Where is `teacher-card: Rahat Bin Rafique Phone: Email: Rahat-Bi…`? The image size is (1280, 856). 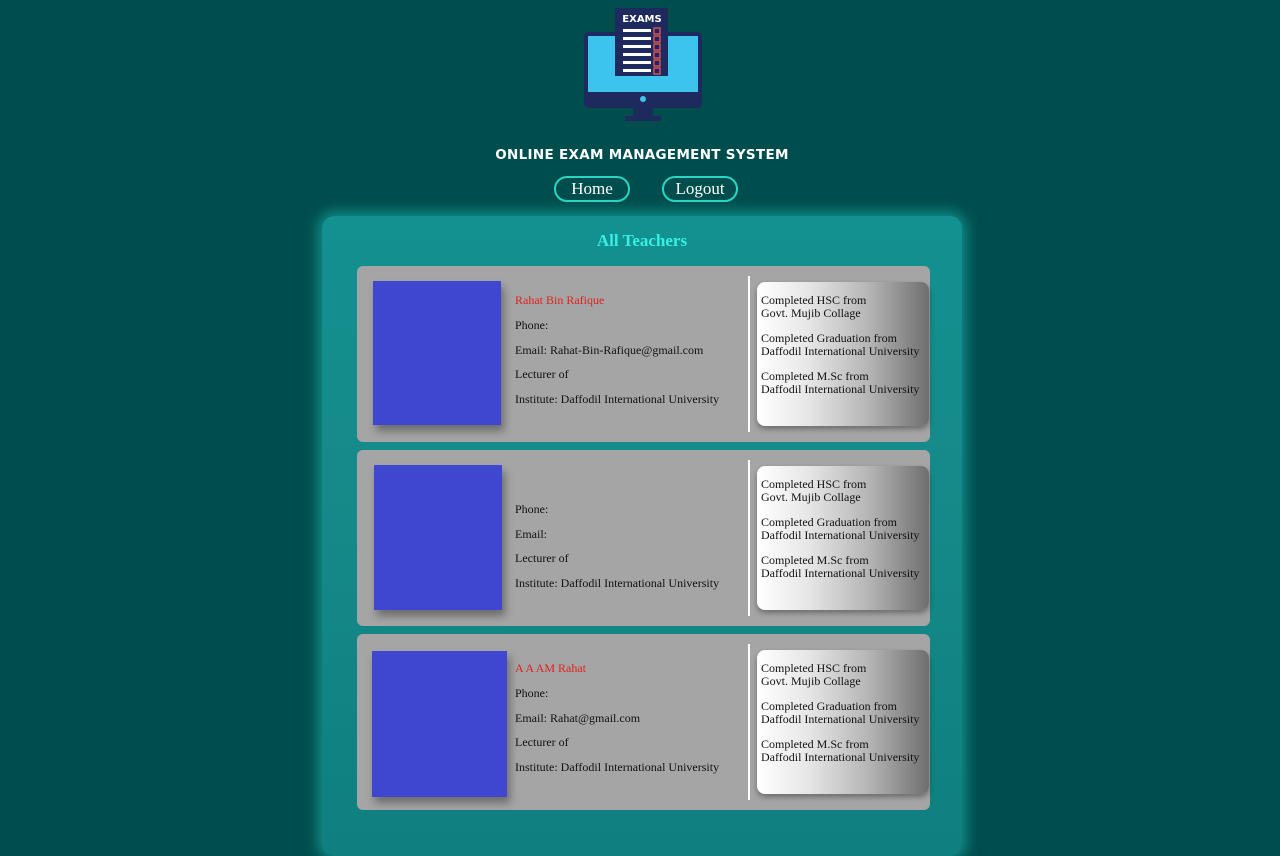
teacher-card: Rahat Bin Rafique Phone: Email: Rahat-Bi… is located at coordinates (643, 354).